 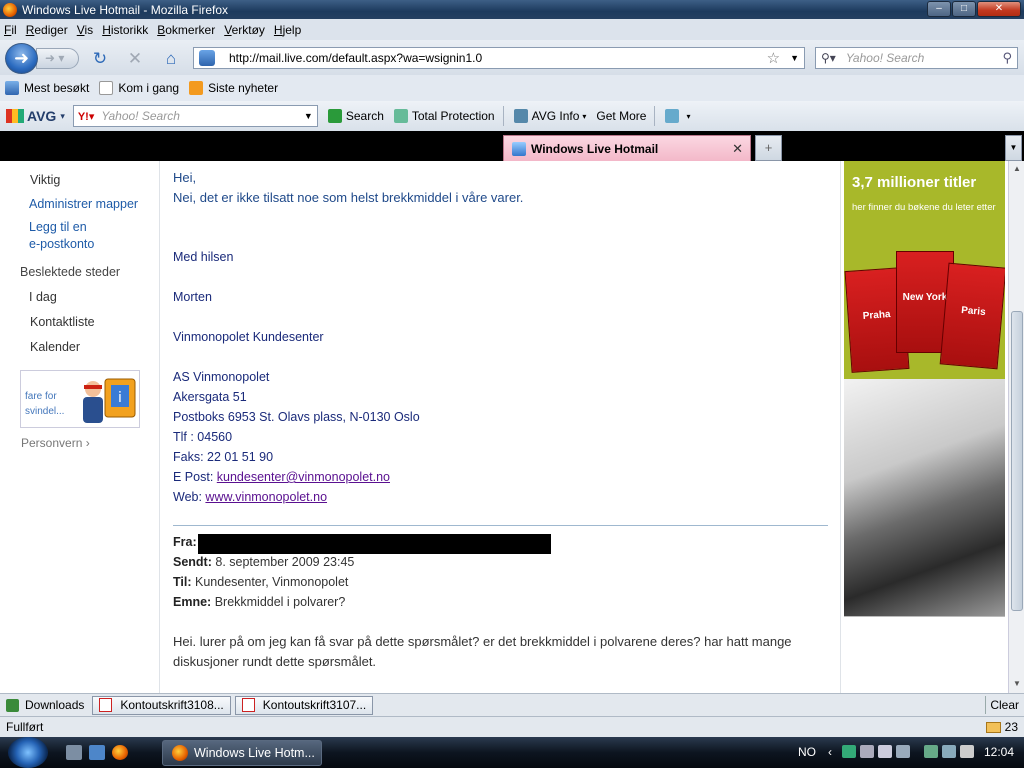 I want to click on chevron-down-icon: ▾, so click(x=62, y=116).